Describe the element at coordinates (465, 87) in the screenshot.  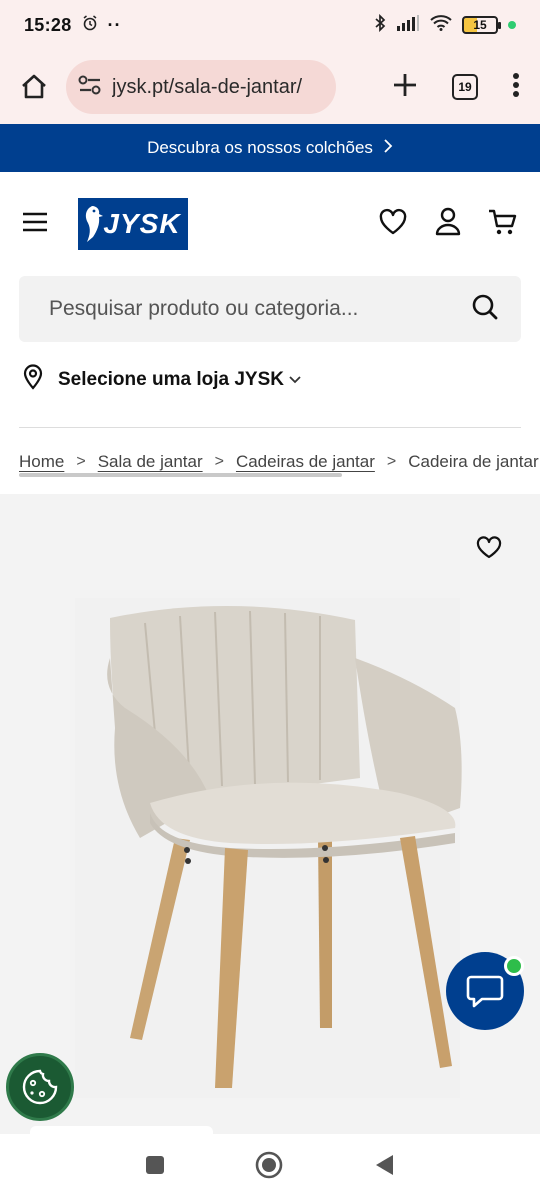
I see `tab-switcher-button: 19` at that location.